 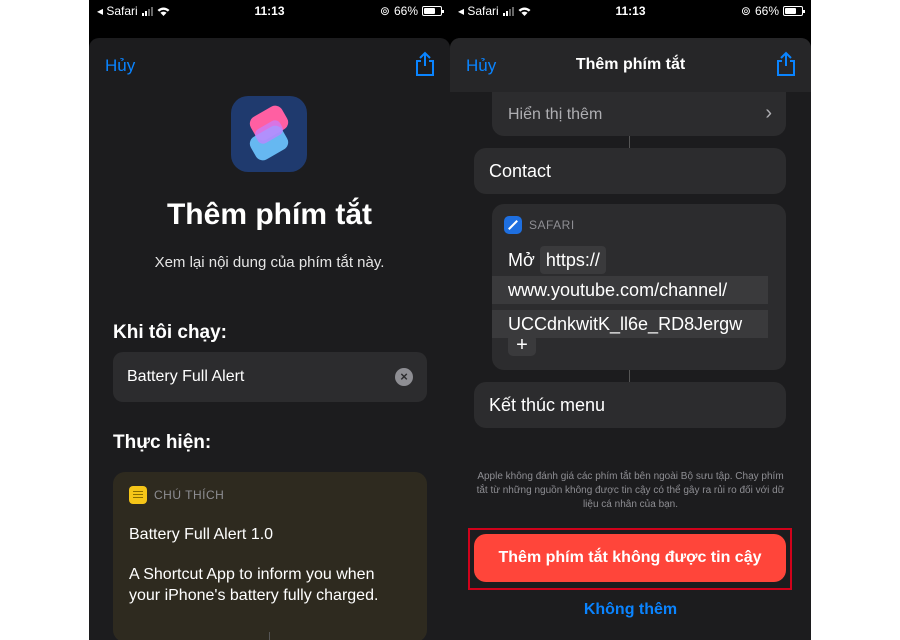 I want to click on url-token-part-2: www.youtube.com/channel/, so click(x=630, y=290).